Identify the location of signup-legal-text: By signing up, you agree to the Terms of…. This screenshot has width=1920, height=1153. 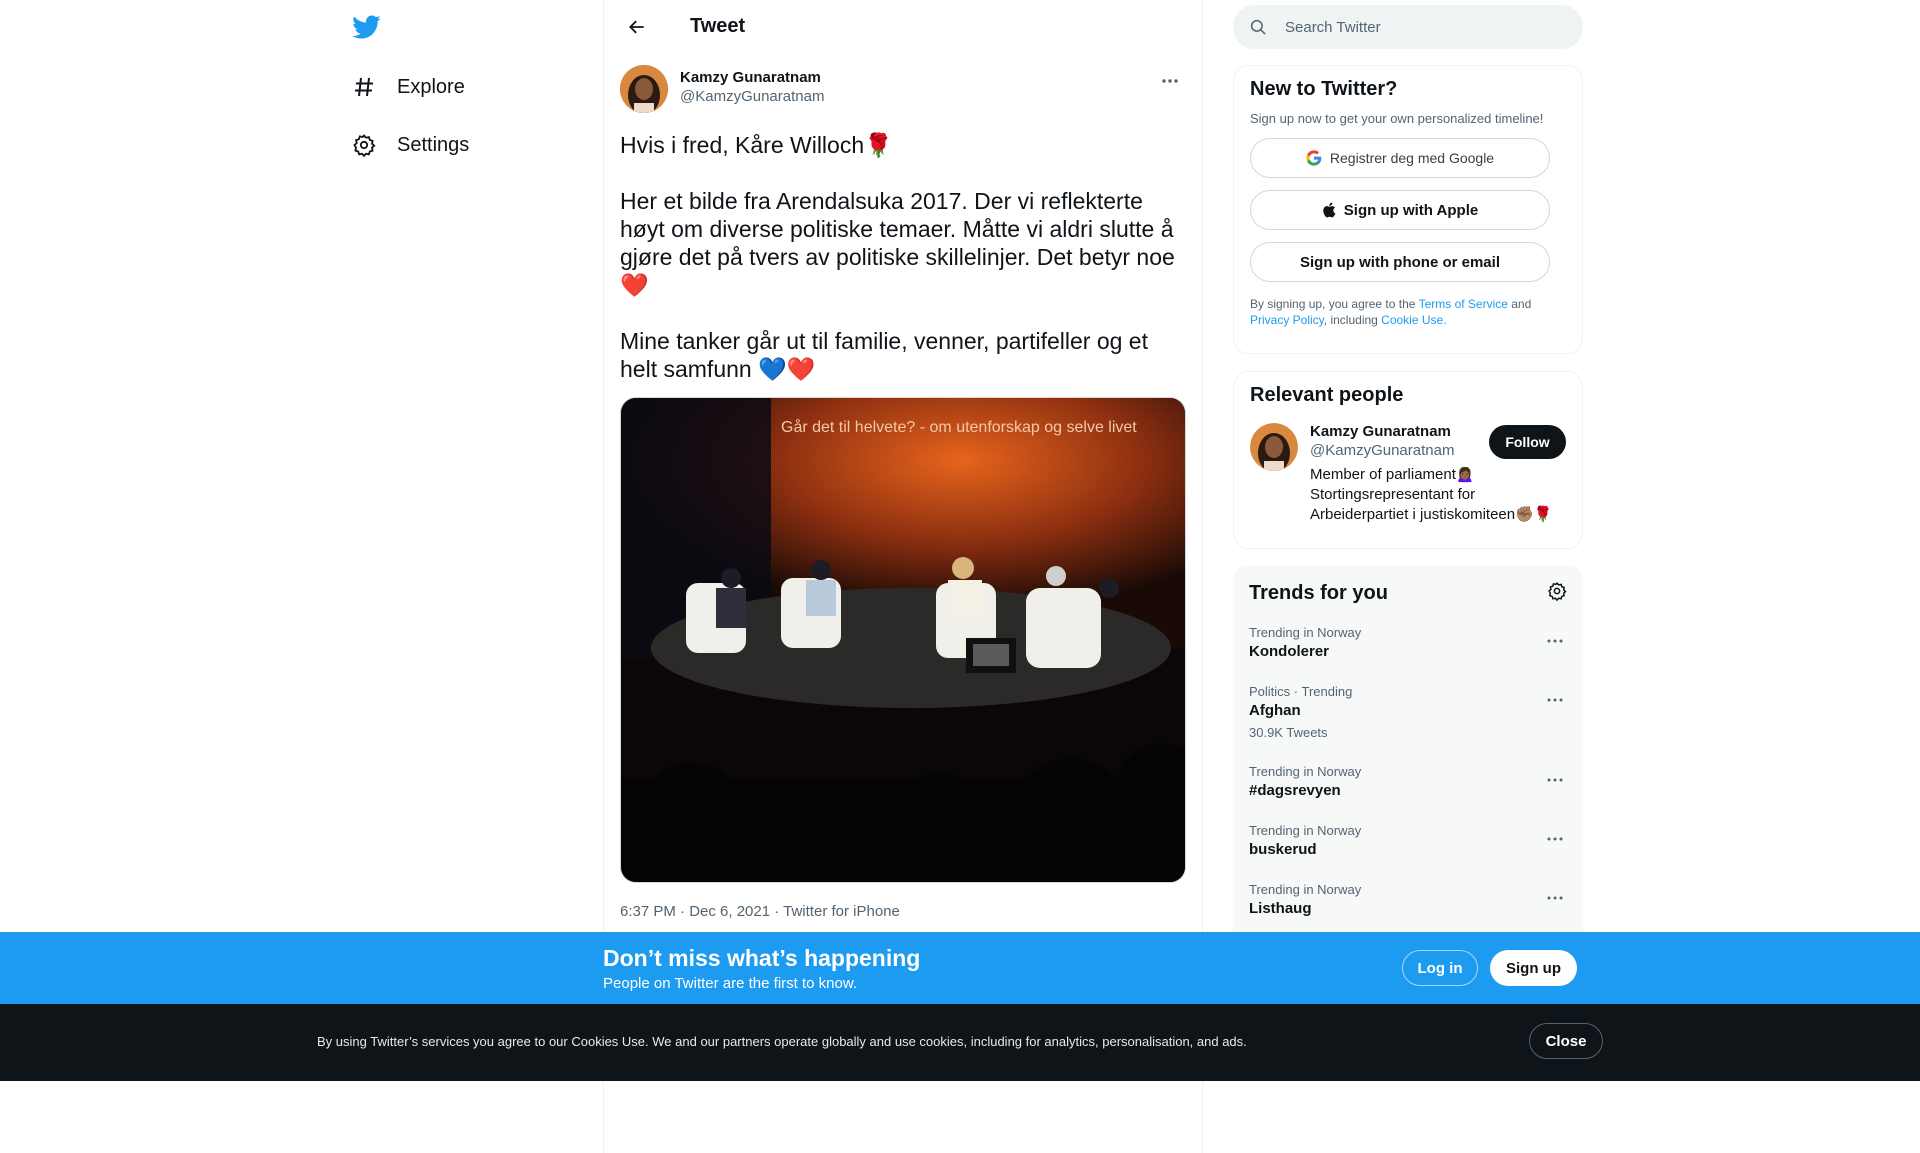
(1408, 312).